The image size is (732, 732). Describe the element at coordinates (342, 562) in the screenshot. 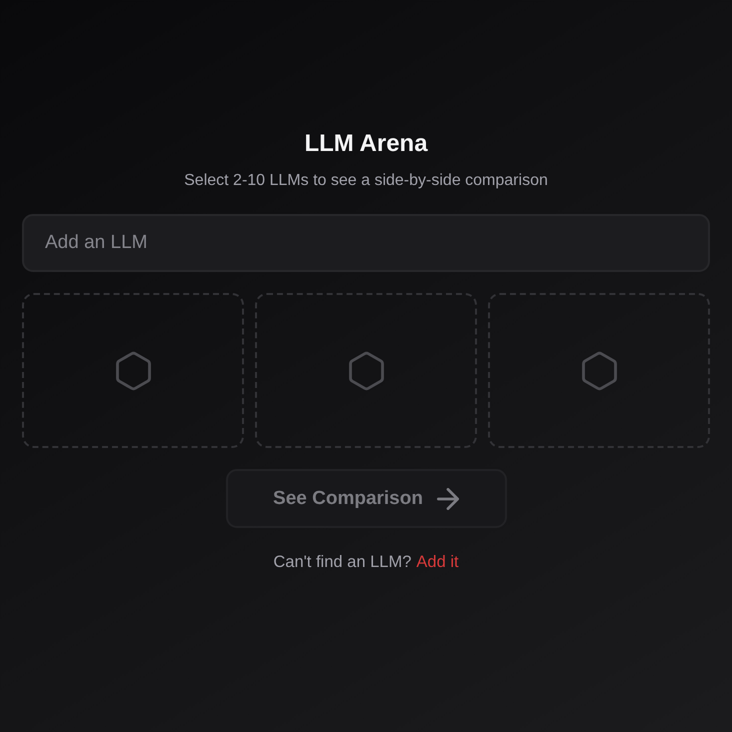

I see `footer-text: Can't find an LLM?` at that location.